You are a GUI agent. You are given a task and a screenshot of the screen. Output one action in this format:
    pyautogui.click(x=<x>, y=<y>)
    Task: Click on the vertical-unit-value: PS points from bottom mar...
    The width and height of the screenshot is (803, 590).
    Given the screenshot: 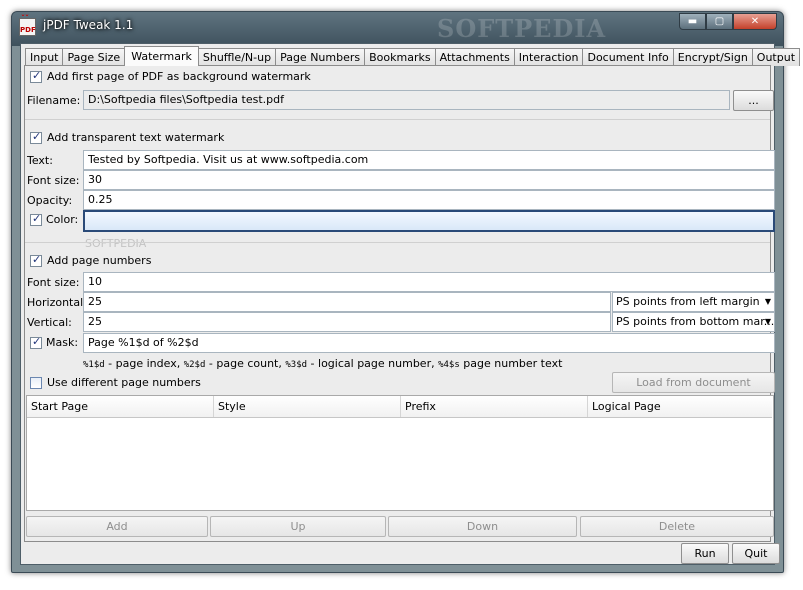 What is the action you would take?
    pyautogui.click(x=695, y=321)
    